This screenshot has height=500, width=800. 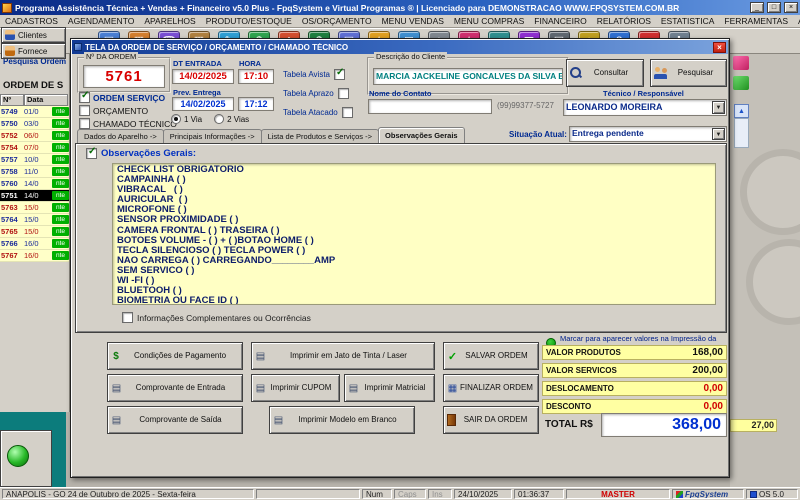 I want to click on status-spacer, so click(x=308, y=494).